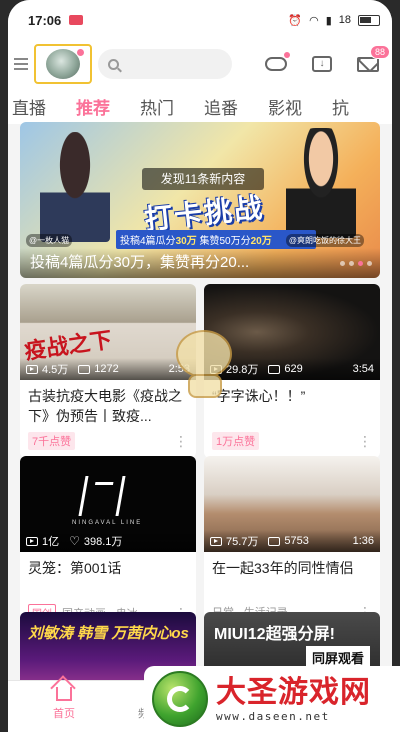  What do you see at coordinates (292, 504) in the screenshot?
I see `video-thumbnail: 75.7万 5753 1:36` at bounding box center [292, 504].